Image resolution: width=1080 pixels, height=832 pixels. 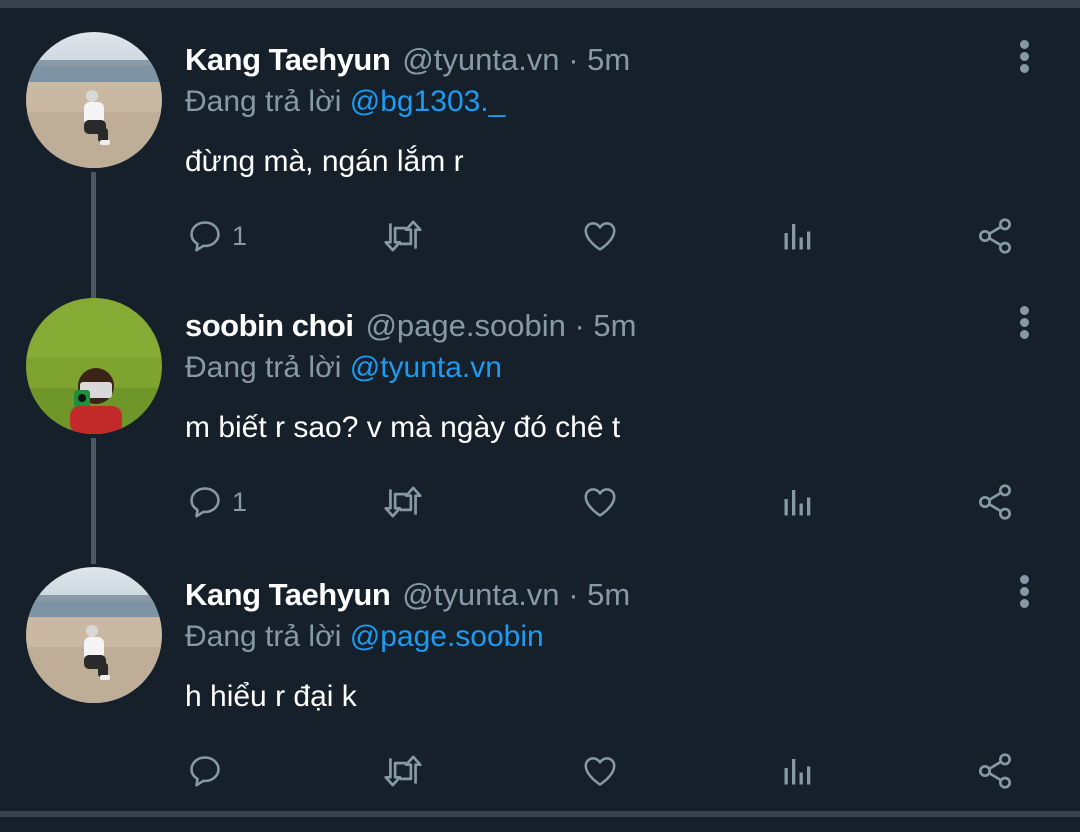 I want to click on replying-to: Đang trả lời @bg1303._, so click(x=345, y=102).